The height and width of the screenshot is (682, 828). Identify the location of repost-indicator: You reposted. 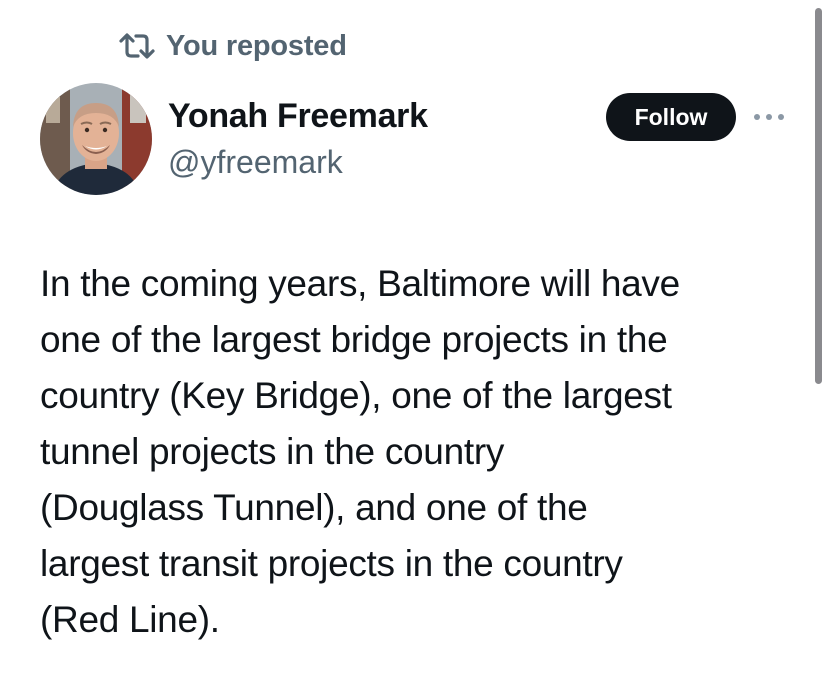
(232, 46).